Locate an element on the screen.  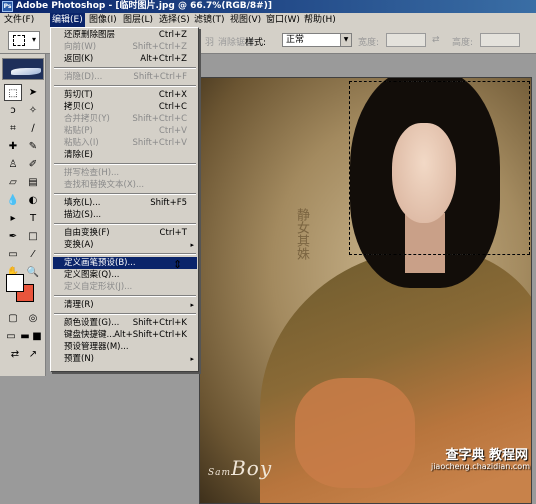
brush-tool-icon: ✎ is located at coordinates (33, 146).